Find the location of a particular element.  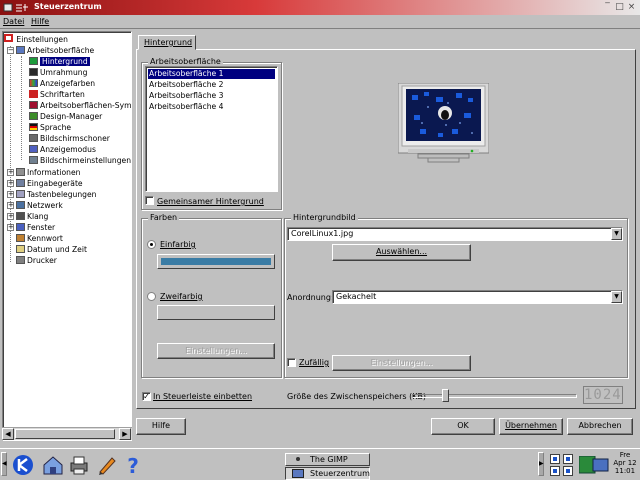

desktop-symbols-icon is located at coordinates (33, 105).